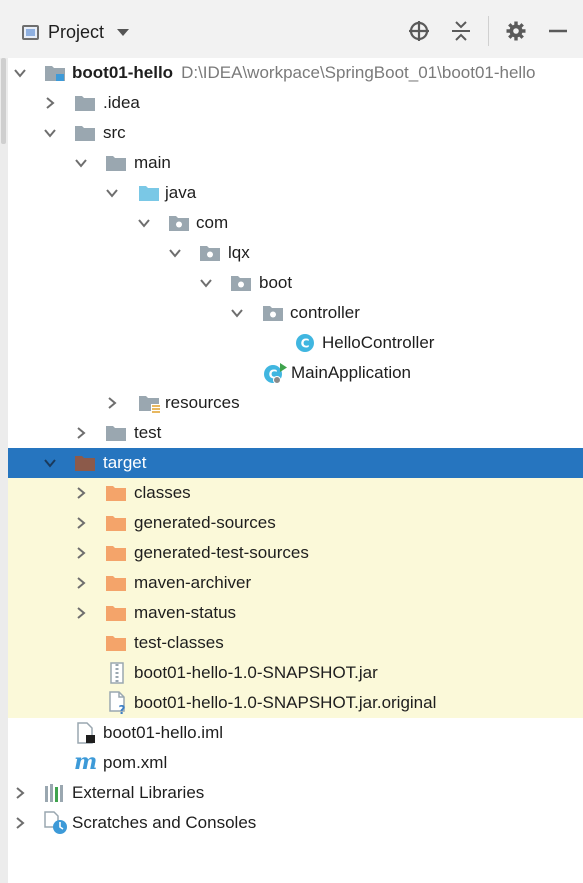 Image resolution: width=583 pixels, height=883 pixels. What do you see at coordinates (185, 612) in the screenshot?
I see `folder-label: maven-status` at bounding box center [185, 612].